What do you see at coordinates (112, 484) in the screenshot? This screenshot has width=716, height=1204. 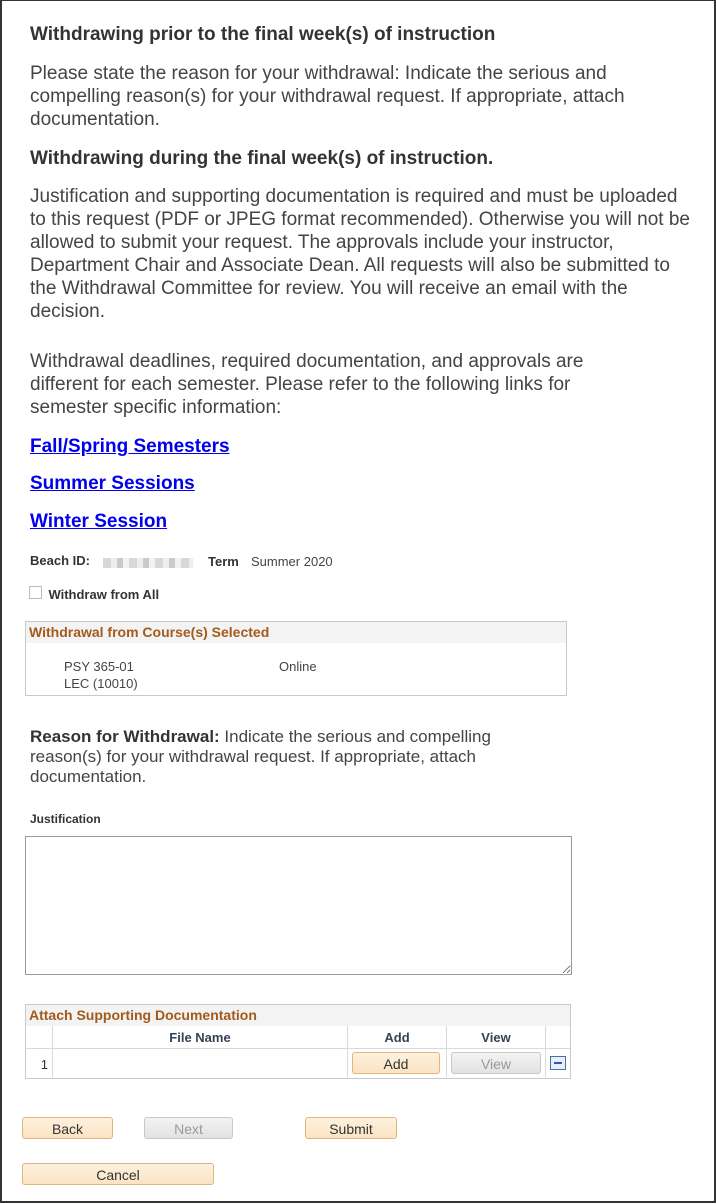 I see `link-summer: Summer Sessions` at bounding box center [112, 484].